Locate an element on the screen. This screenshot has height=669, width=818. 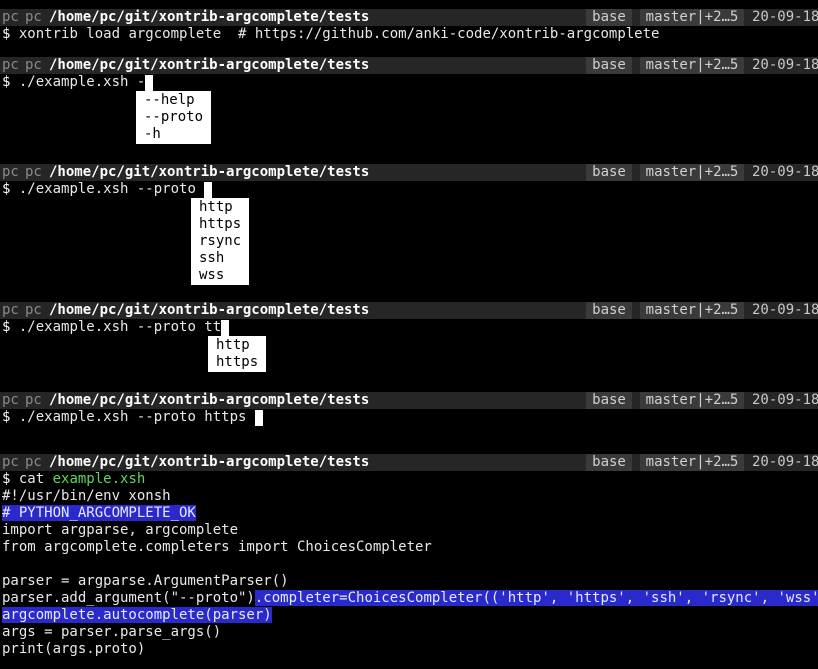
filename: example.xsh is located at coordinates (99, 479).